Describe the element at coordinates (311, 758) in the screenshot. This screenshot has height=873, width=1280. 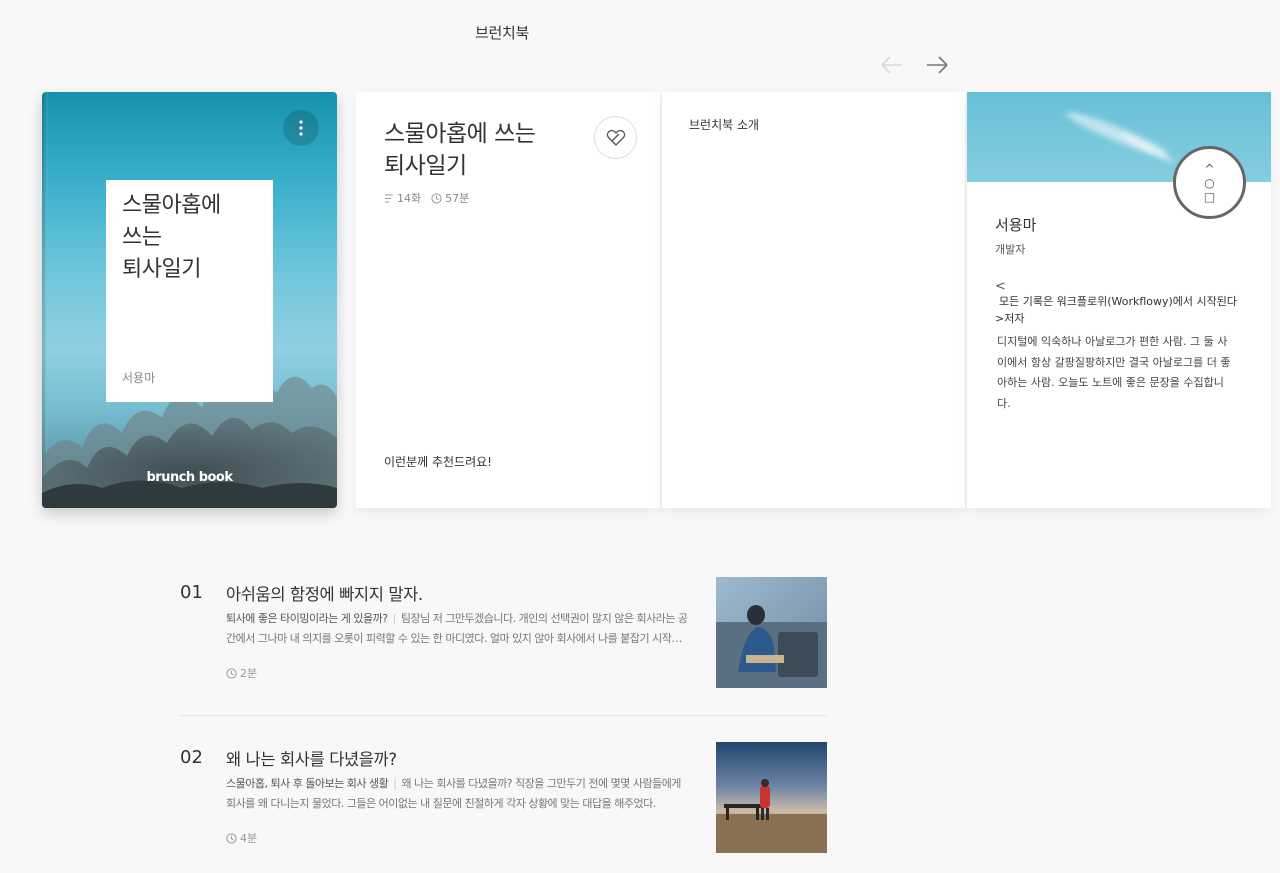
I see `article-title: 왜 나는 회사를 다녔을까?` at that location.